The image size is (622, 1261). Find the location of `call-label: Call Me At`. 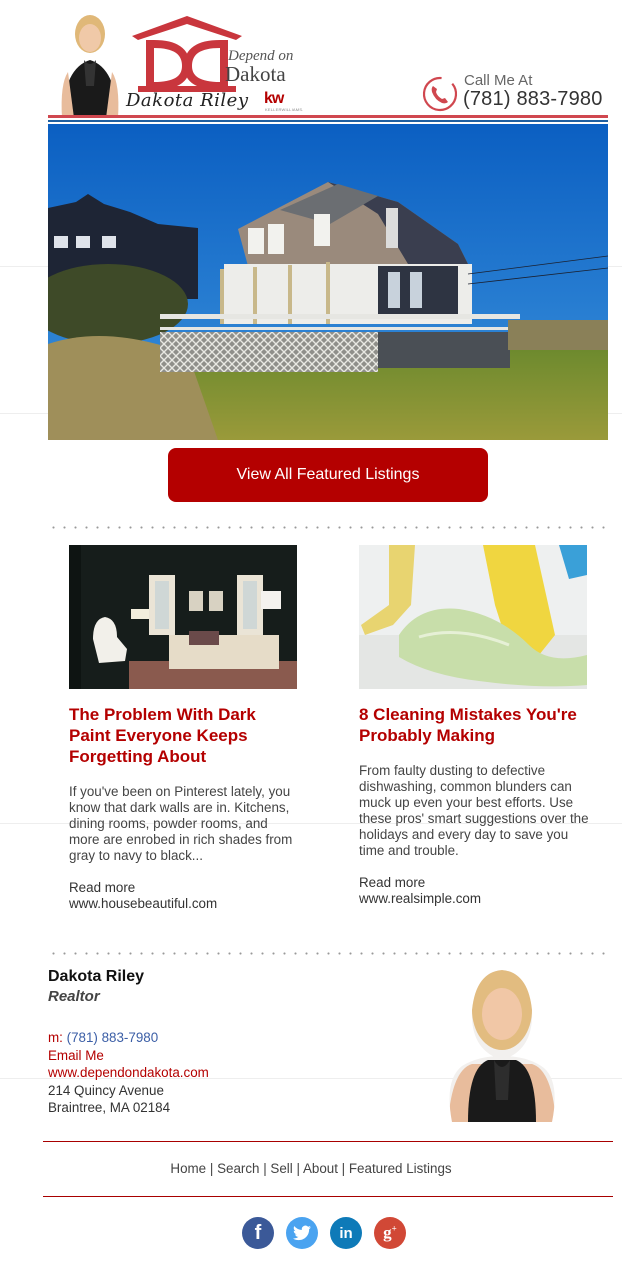

call-label: Call Me At is located at coordinates (498, 80).